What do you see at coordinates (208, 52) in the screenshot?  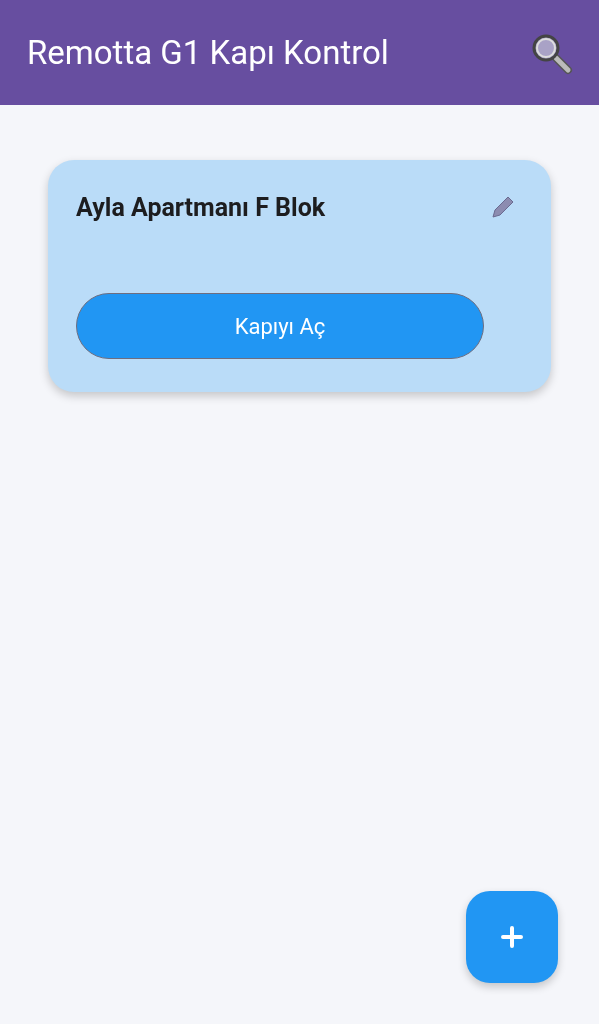 I see `app-title: Remotta G1 Kapı Kontrol` at bounding box center [208, 52].